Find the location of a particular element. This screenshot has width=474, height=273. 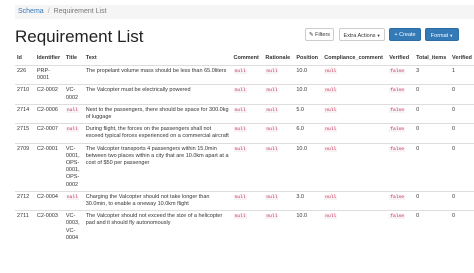

cell-id: 2711 is located at coordinates (25, 227).